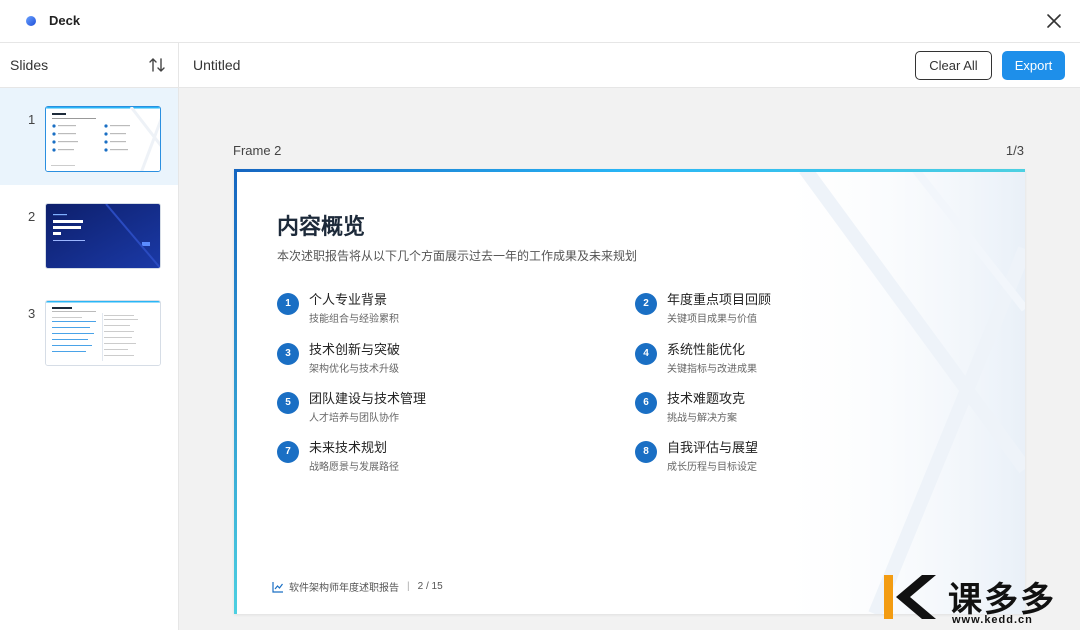 The image size is (1080, 630). What do you see at coordinates (540, 21) in the screenshot?
I see `title-bar: Deck` at bounding box center [540, 21].